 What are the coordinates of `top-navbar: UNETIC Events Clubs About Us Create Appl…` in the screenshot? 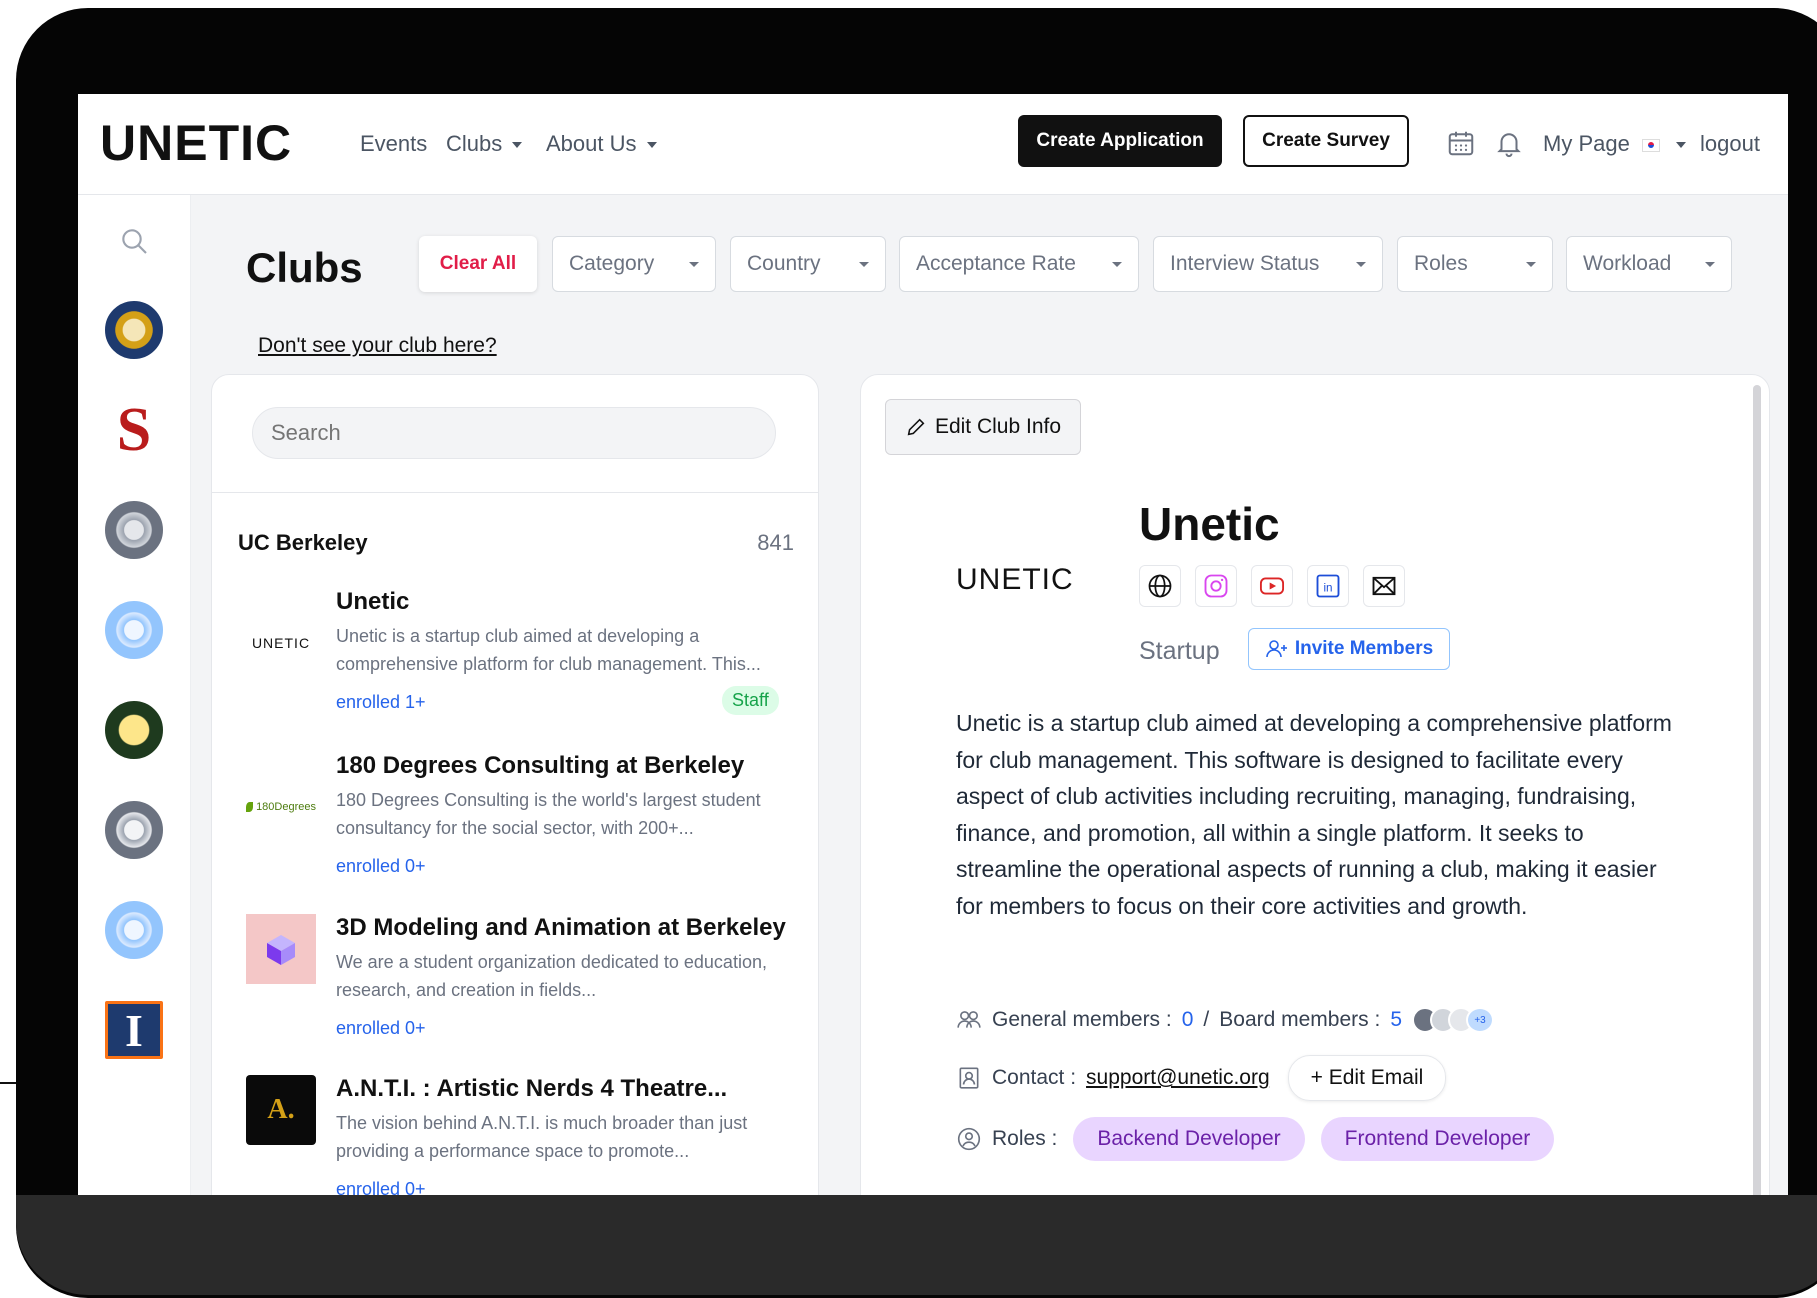 It's located at (933, 144).